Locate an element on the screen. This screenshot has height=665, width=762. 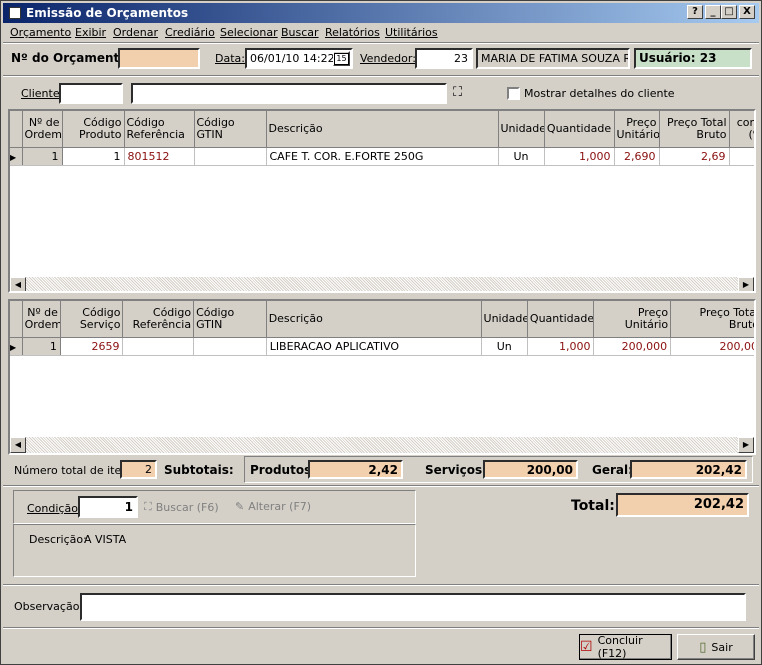
concluir-button: ☑ Concluir (F12) is located at coordinates (625, 647).